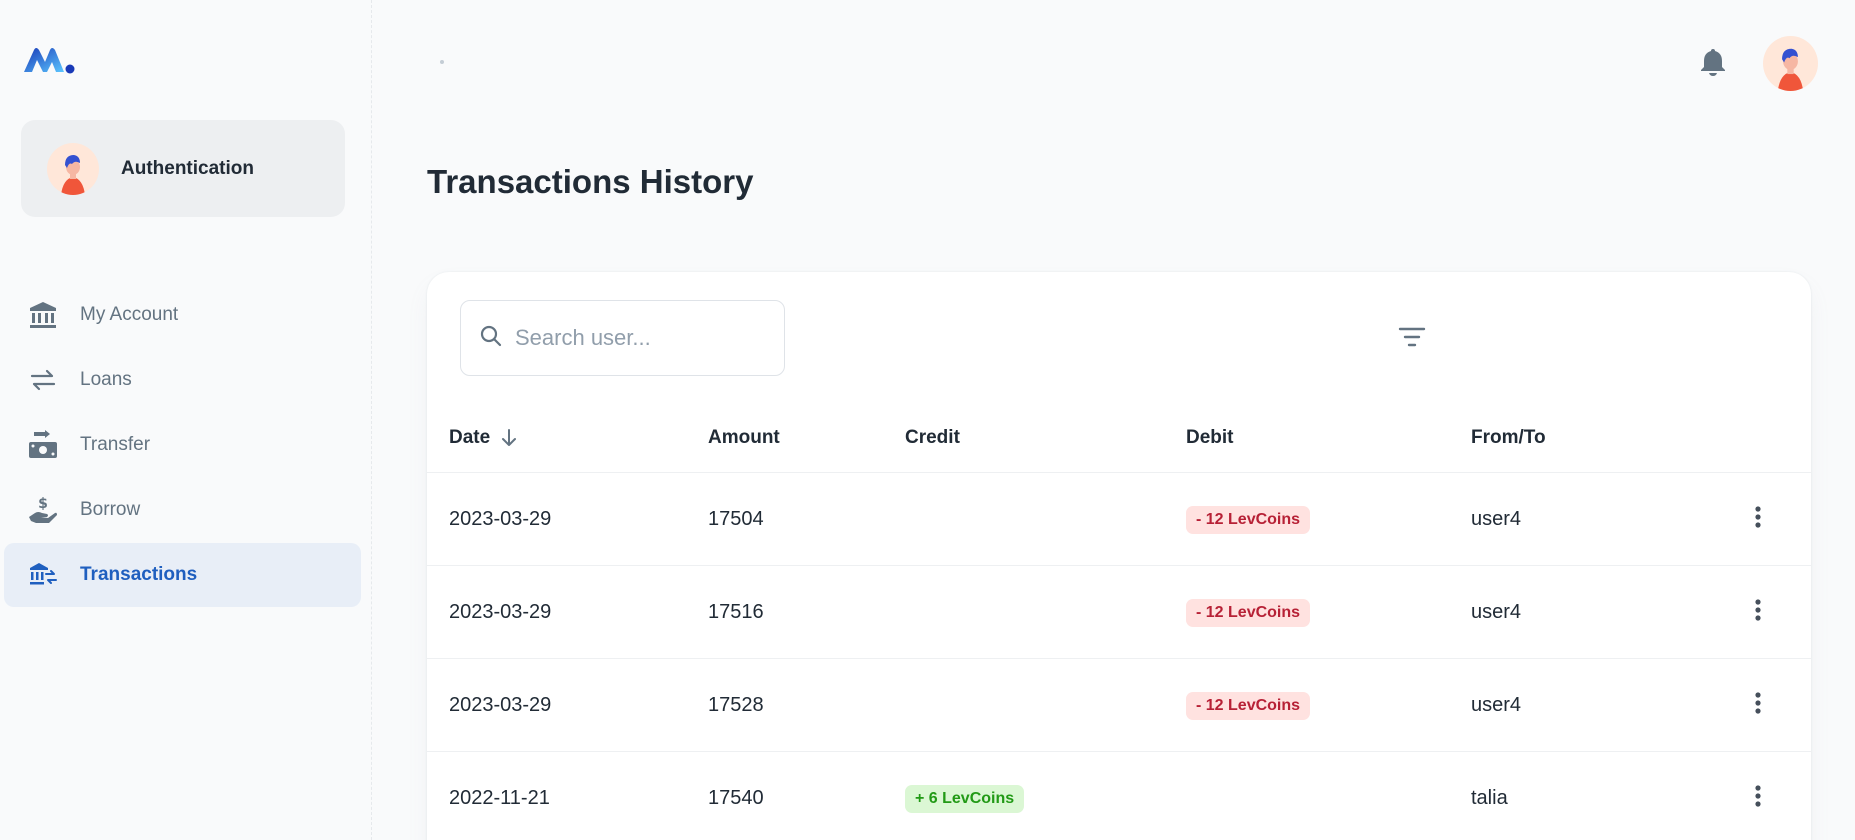 Image resolution: width=1855 pixels, height=840 pixels. Describe the element at coordinates (736, 519) in the screenshot. I see `cell-amount: 17504` at that location.